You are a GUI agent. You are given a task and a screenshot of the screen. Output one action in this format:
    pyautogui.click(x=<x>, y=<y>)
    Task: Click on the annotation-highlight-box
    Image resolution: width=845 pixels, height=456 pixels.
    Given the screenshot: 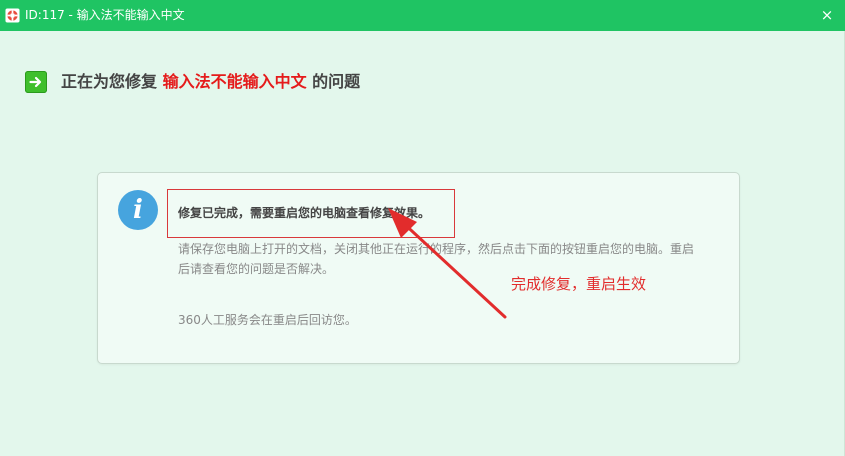 What is the action you would take?
    pyautogui.click(x=311, y=213)
    